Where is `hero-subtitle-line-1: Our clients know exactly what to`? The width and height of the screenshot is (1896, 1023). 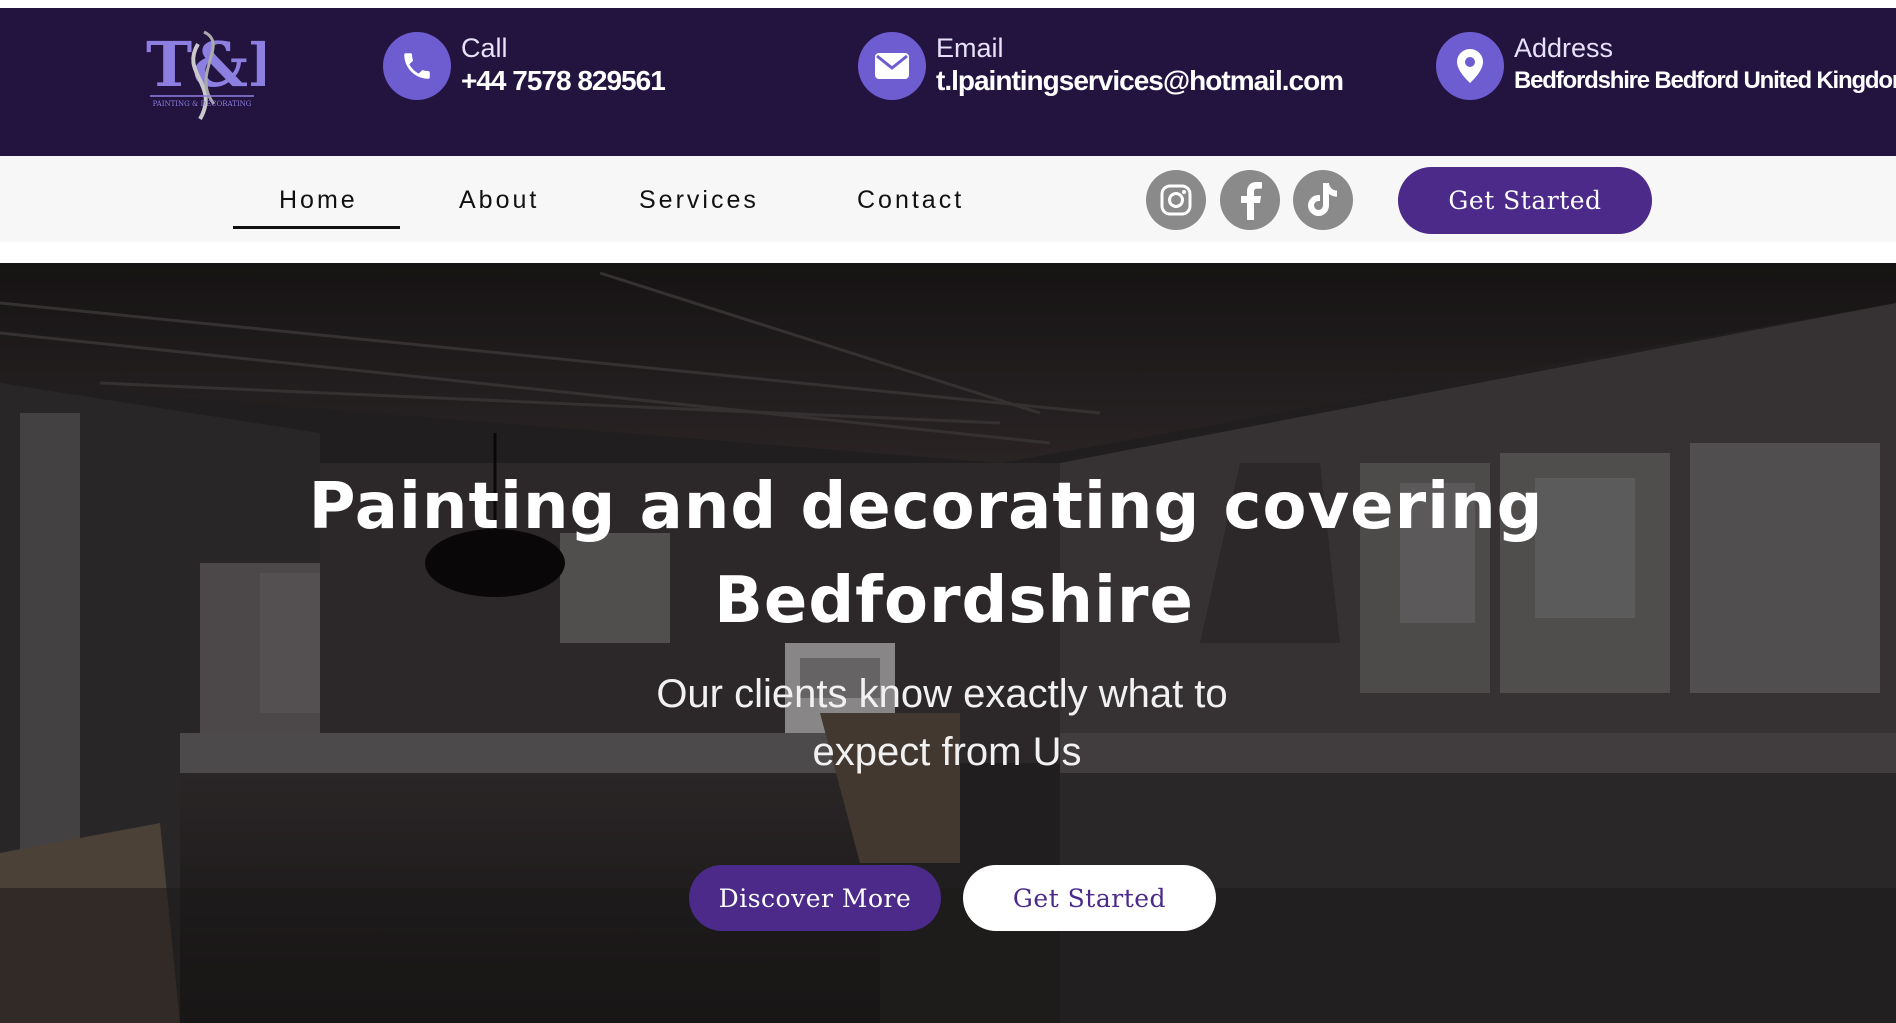
hero-subtitle-line-1: Our clients know exactly what to is located at coordinates (942, 694).